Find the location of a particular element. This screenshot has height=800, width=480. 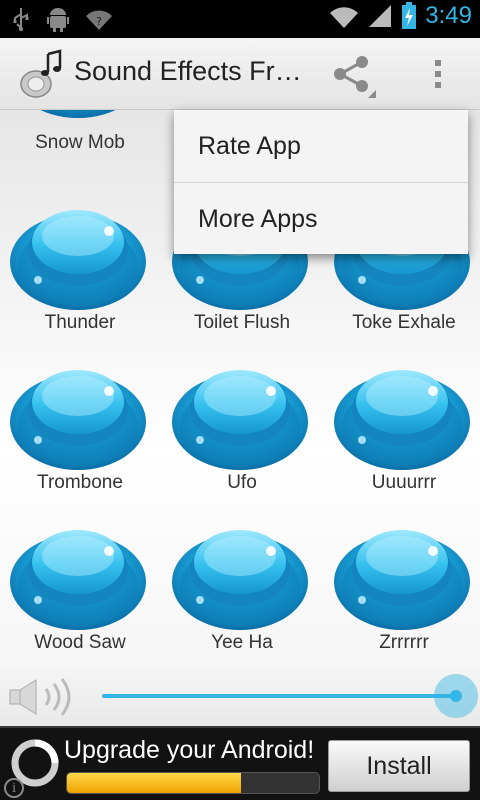

sound-label: Yee Ha is located at coordinates (242, 642).